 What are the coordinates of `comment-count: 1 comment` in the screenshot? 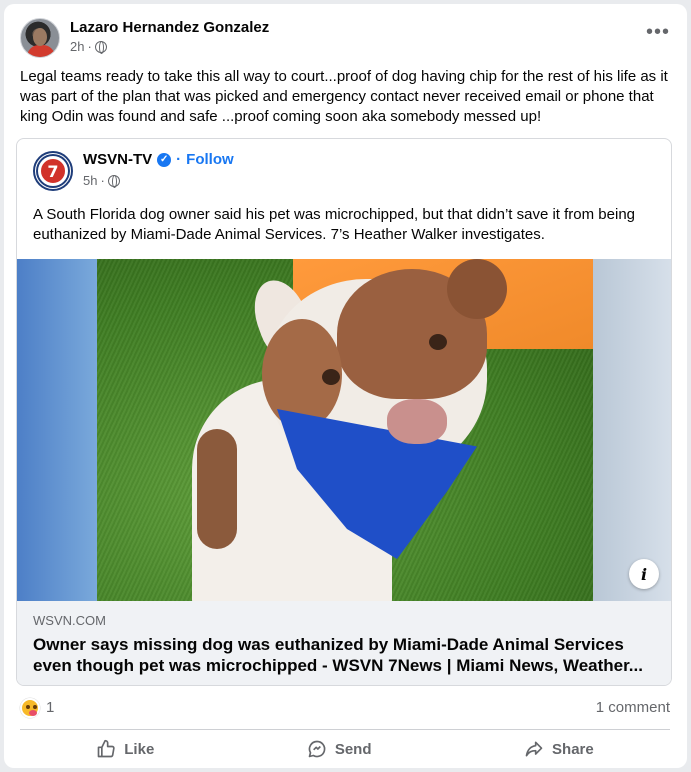 It's located at (633, 707).